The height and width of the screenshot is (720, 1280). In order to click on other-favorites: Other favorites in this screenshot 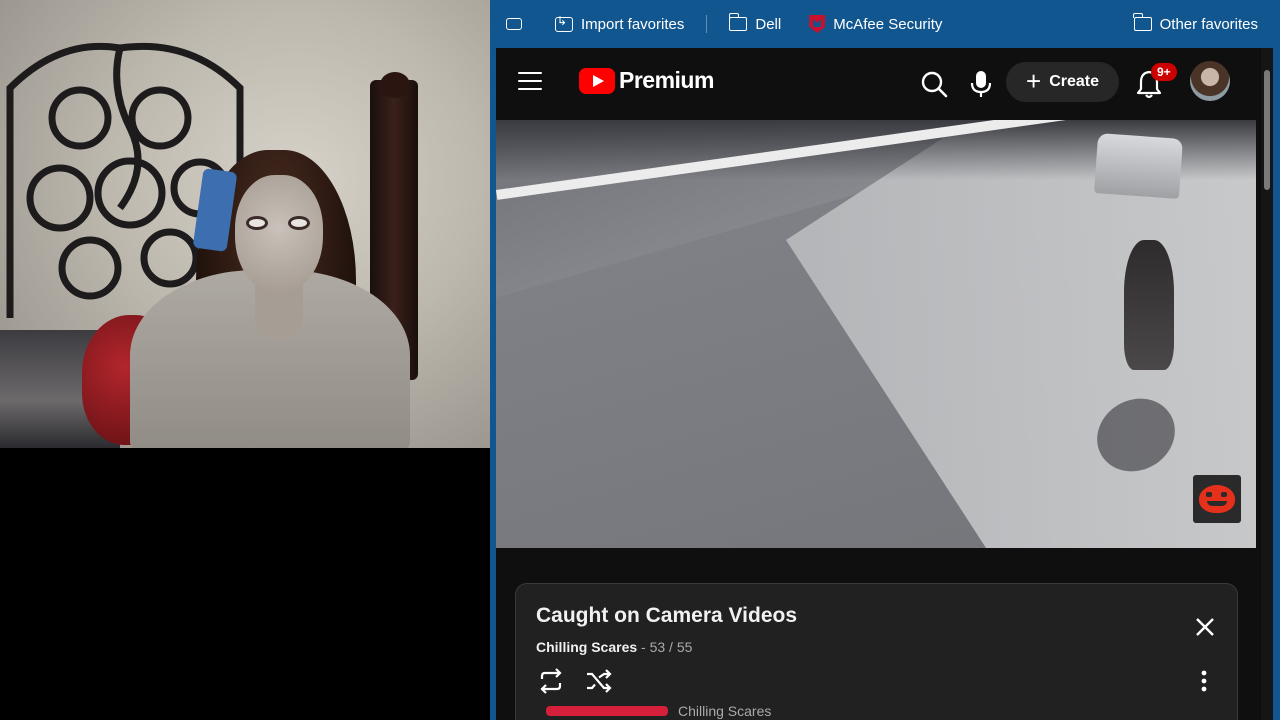, I will do `click(1195, 24)`.